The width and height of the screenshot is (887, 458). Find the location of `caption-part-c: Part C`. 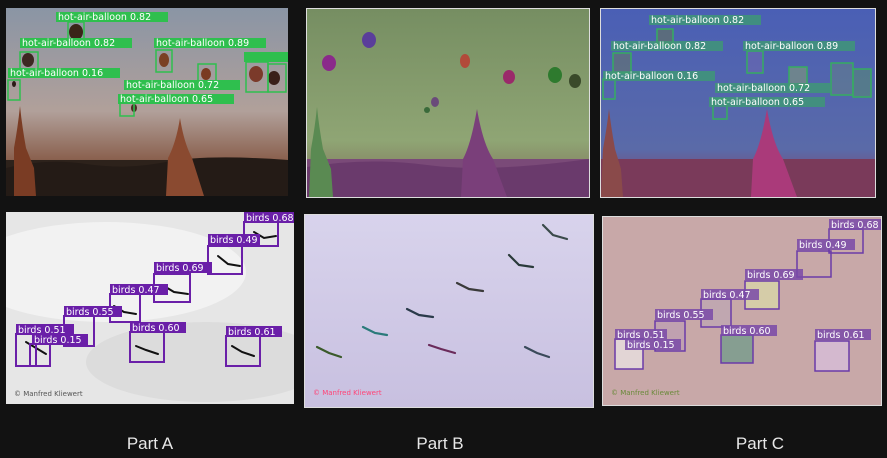

caption-part-c: Part C is located at coordinates (760, 443).